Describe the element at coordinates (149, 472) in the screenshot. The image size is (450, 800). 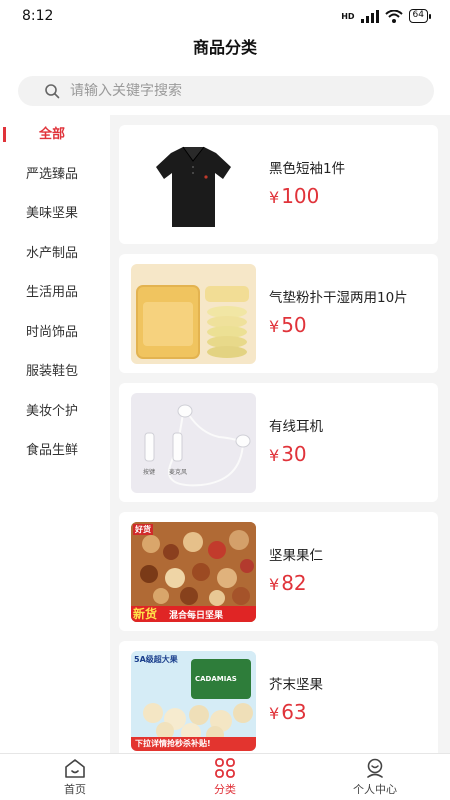
I see `image-label-button: 按键` at that location.